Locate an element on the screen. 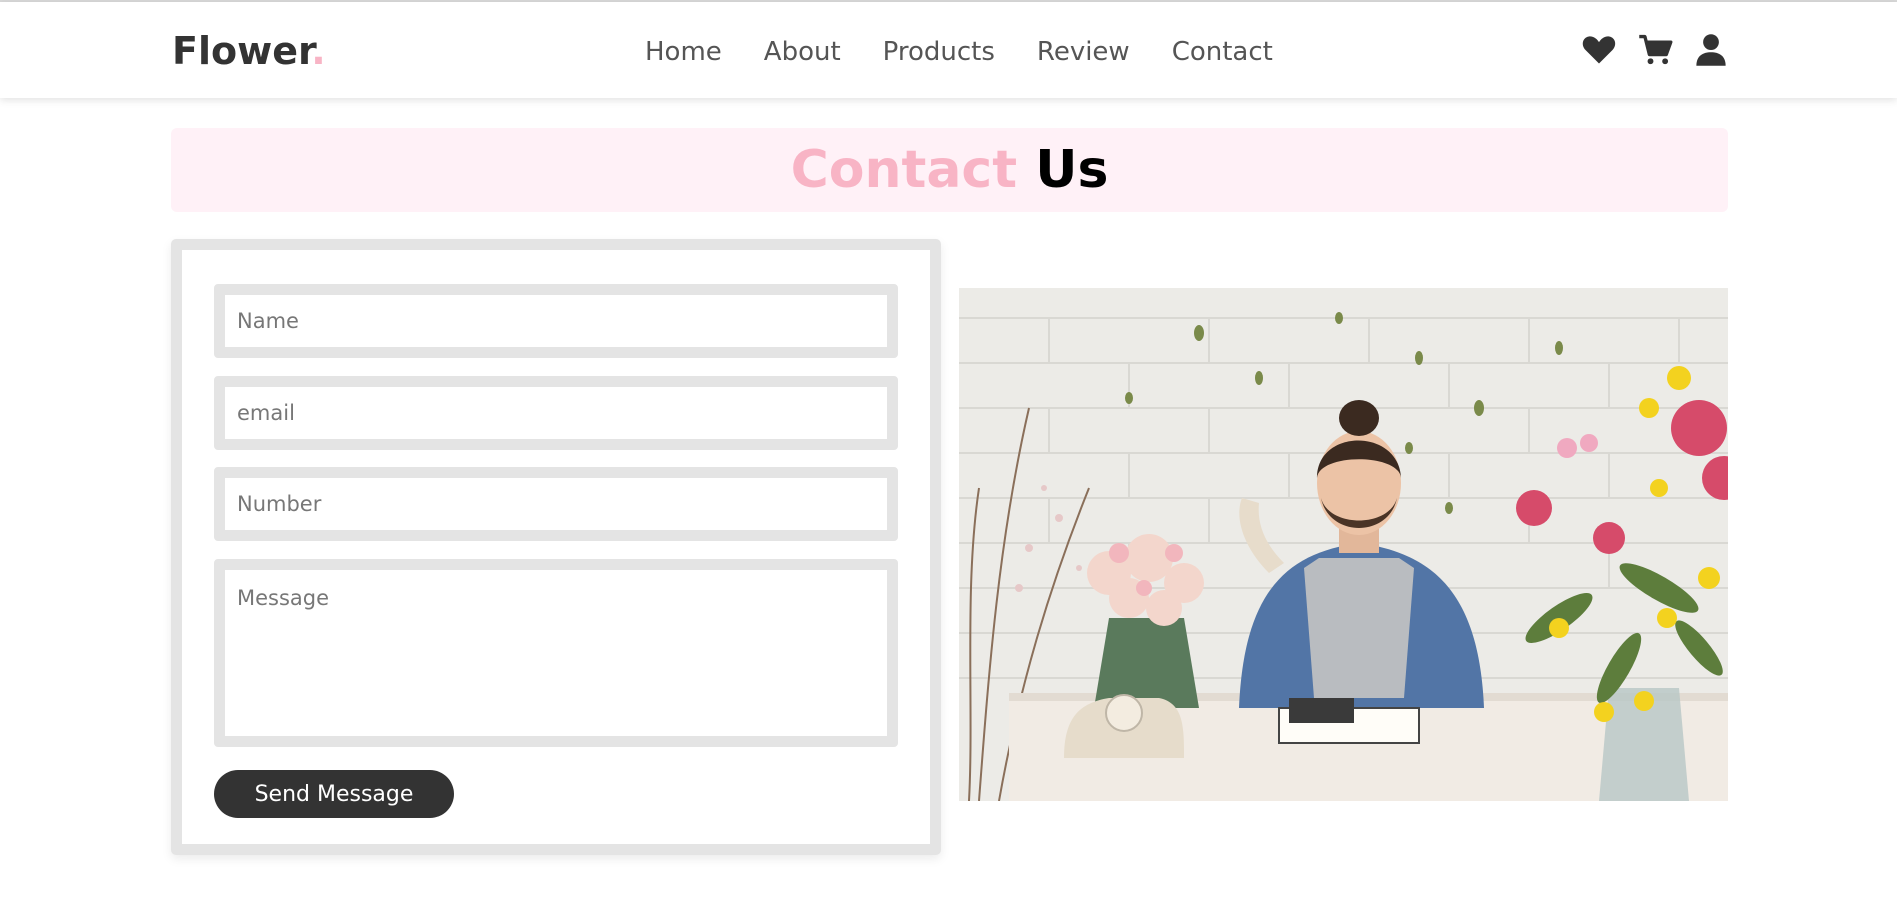 The image size is (1897, 911). nav-link-review: Review is located at coordinates (1083, 52).